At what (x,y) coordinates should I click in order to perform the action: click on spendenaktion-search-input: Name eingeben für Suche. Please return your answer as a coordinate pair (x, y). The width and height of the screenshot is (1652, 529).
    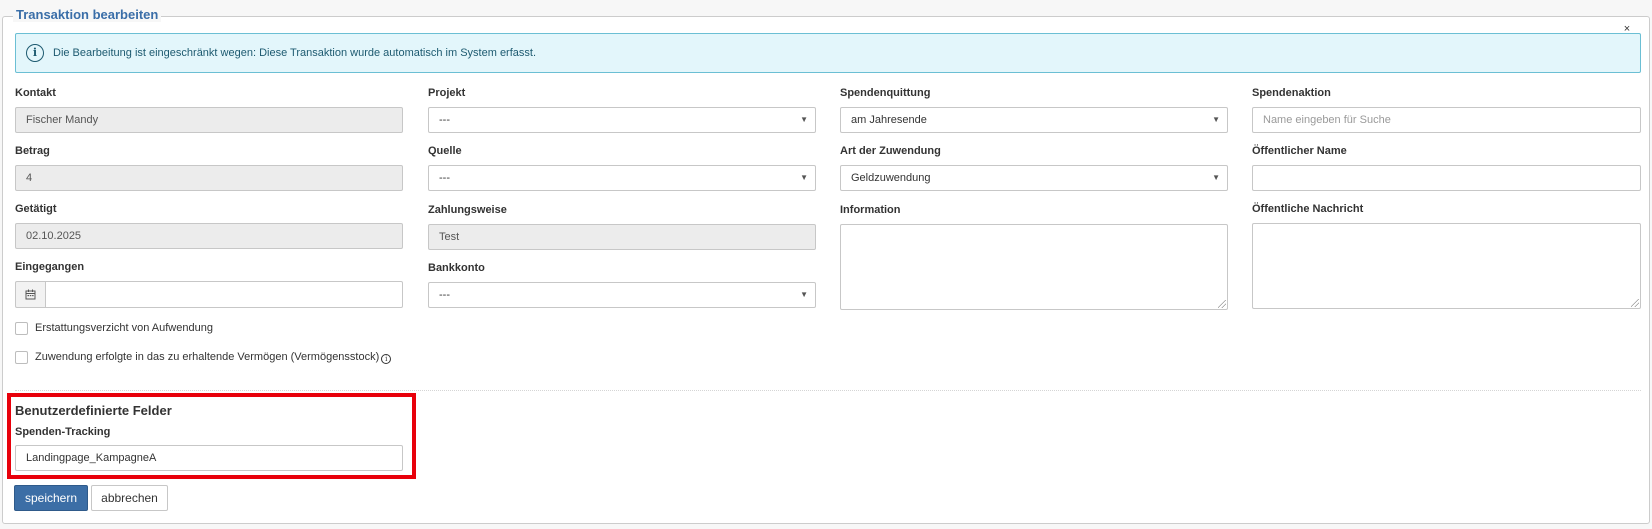
    Looking at the image, I should click on (1446, 120).